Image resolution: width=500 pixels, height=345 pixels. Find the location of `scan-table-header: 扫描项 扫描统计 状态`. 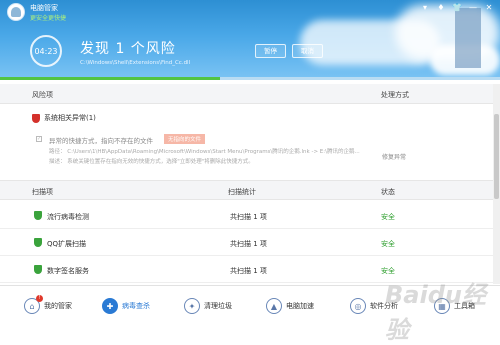

scan-table-header: 扫描项 扫描统计 状态 is located at coordinates (246, 190).